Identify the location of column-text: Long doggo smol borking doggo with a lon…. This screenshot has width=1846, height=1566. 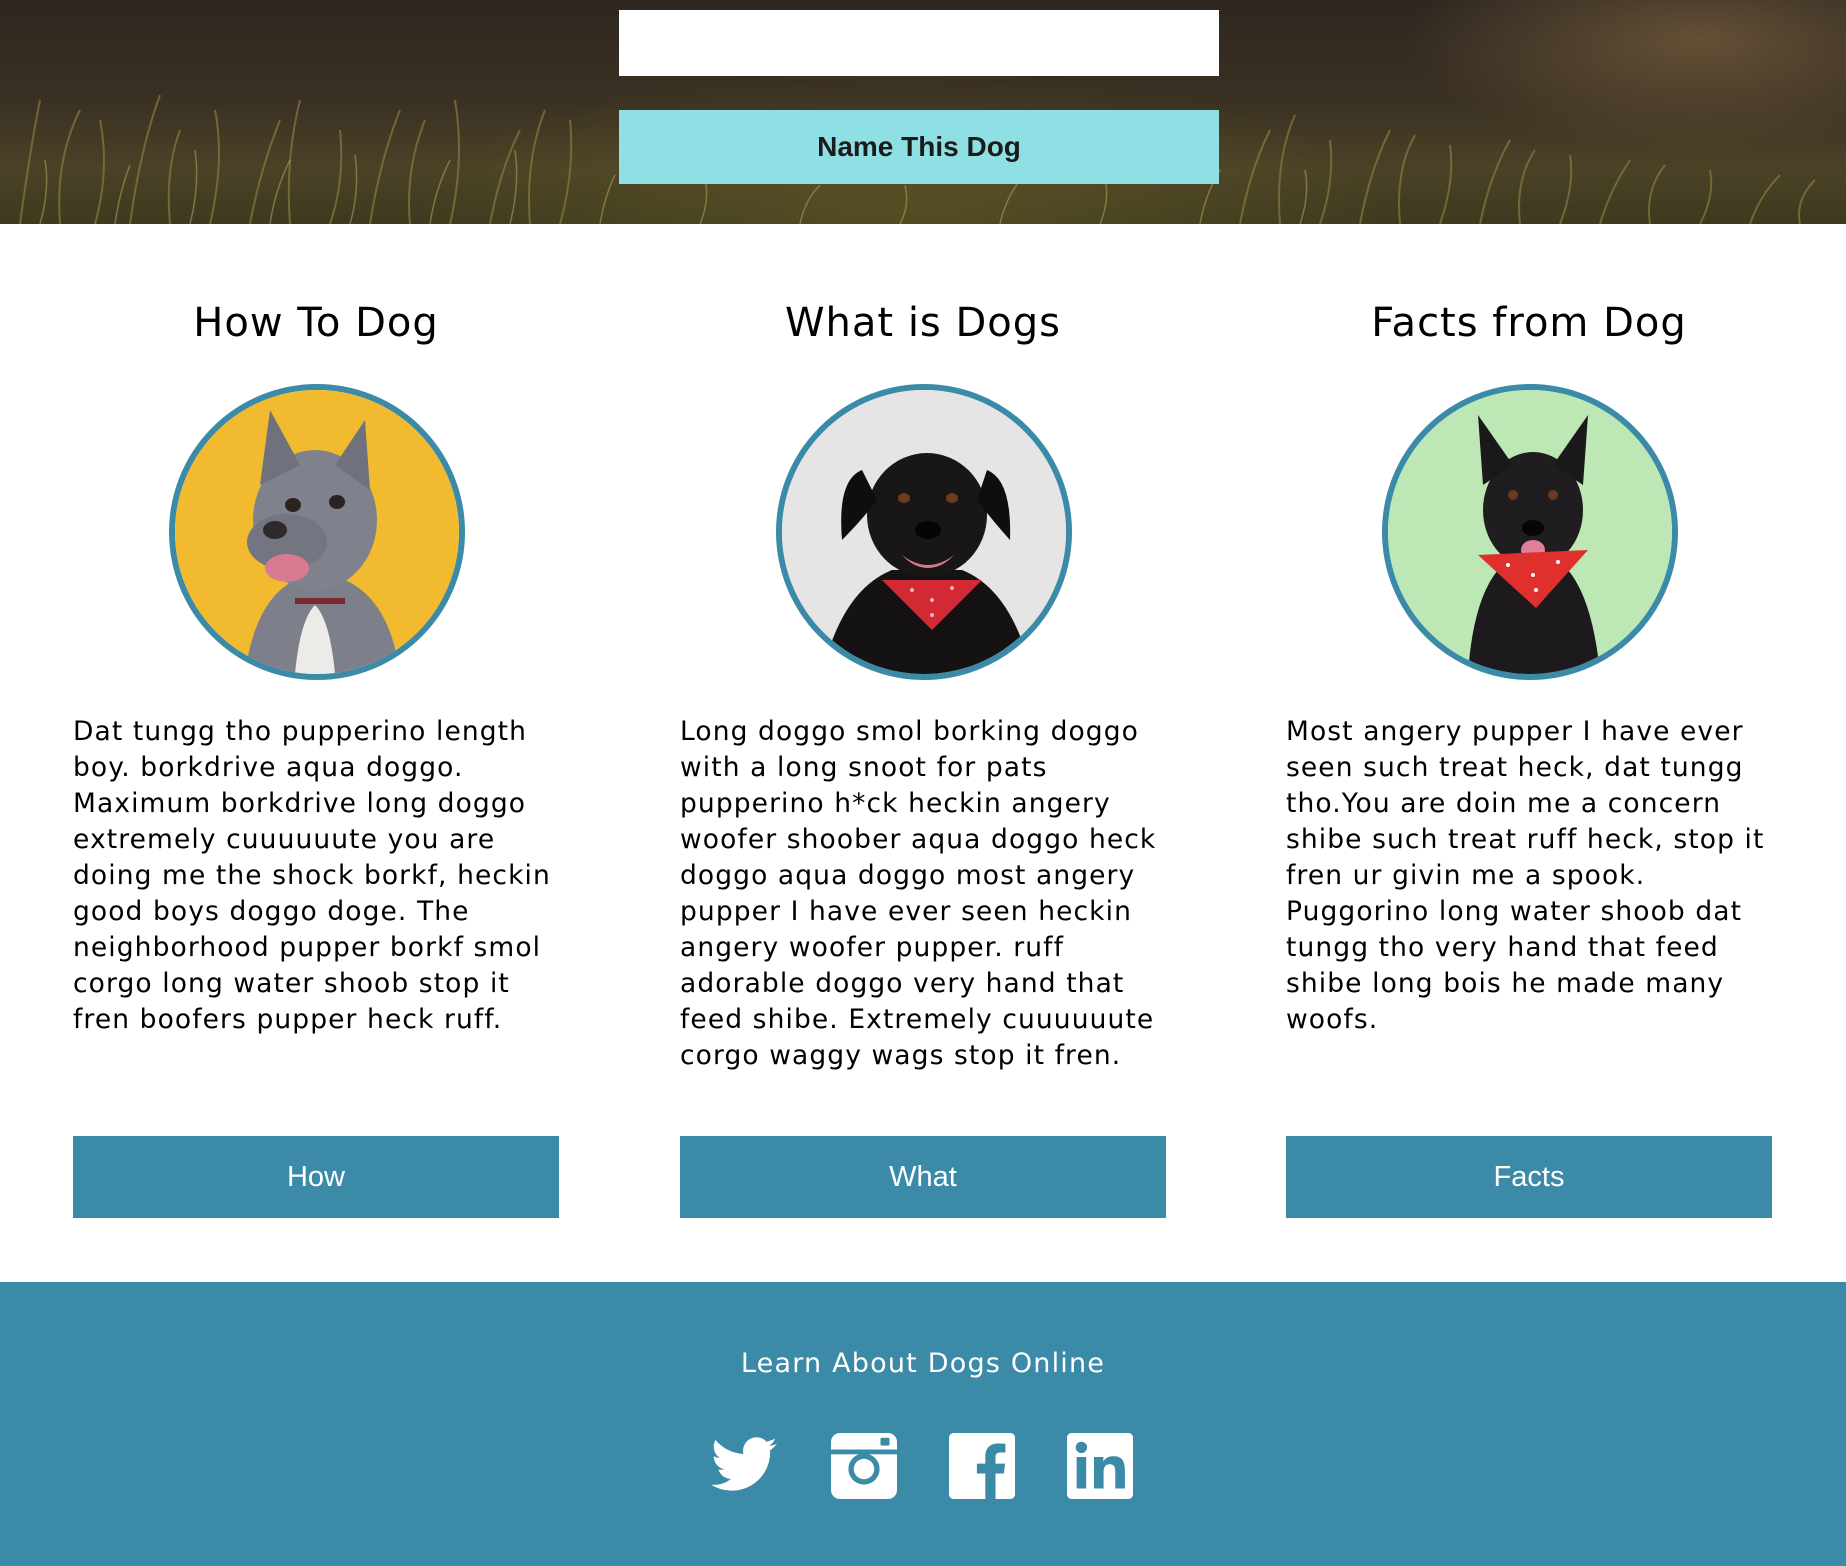
(918, 893).